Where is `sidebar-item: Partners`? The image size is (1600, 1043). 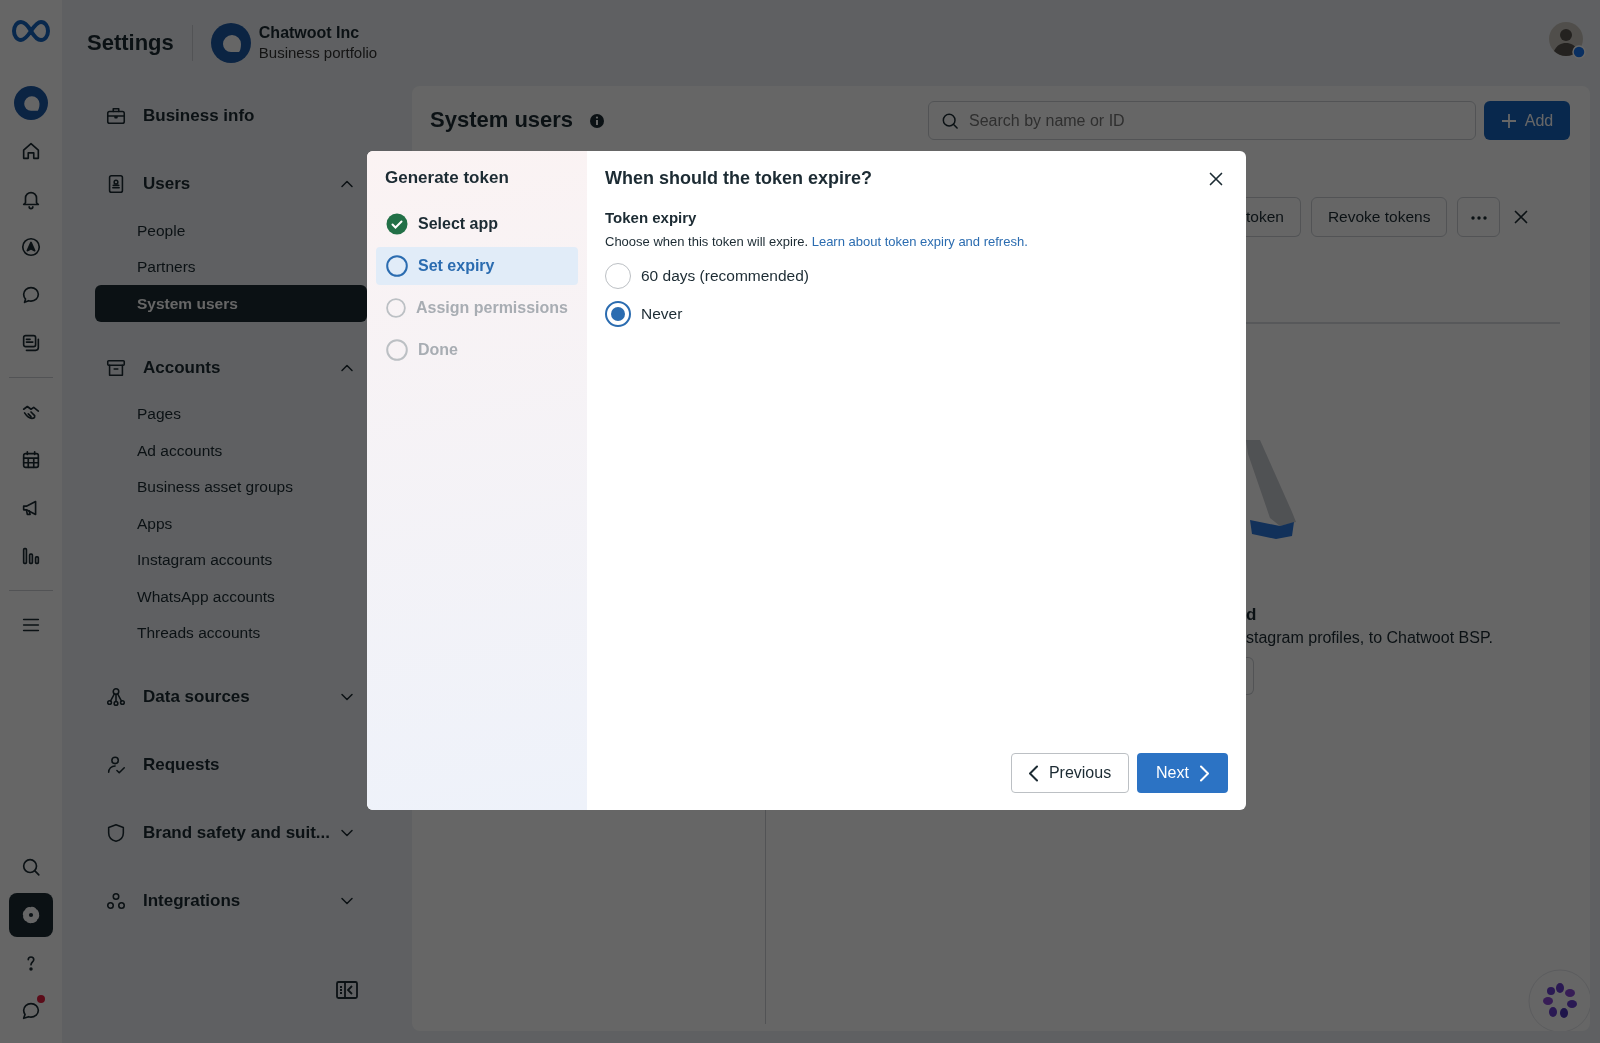 sidebar-item: Partners is located at coordinates (231, 266).